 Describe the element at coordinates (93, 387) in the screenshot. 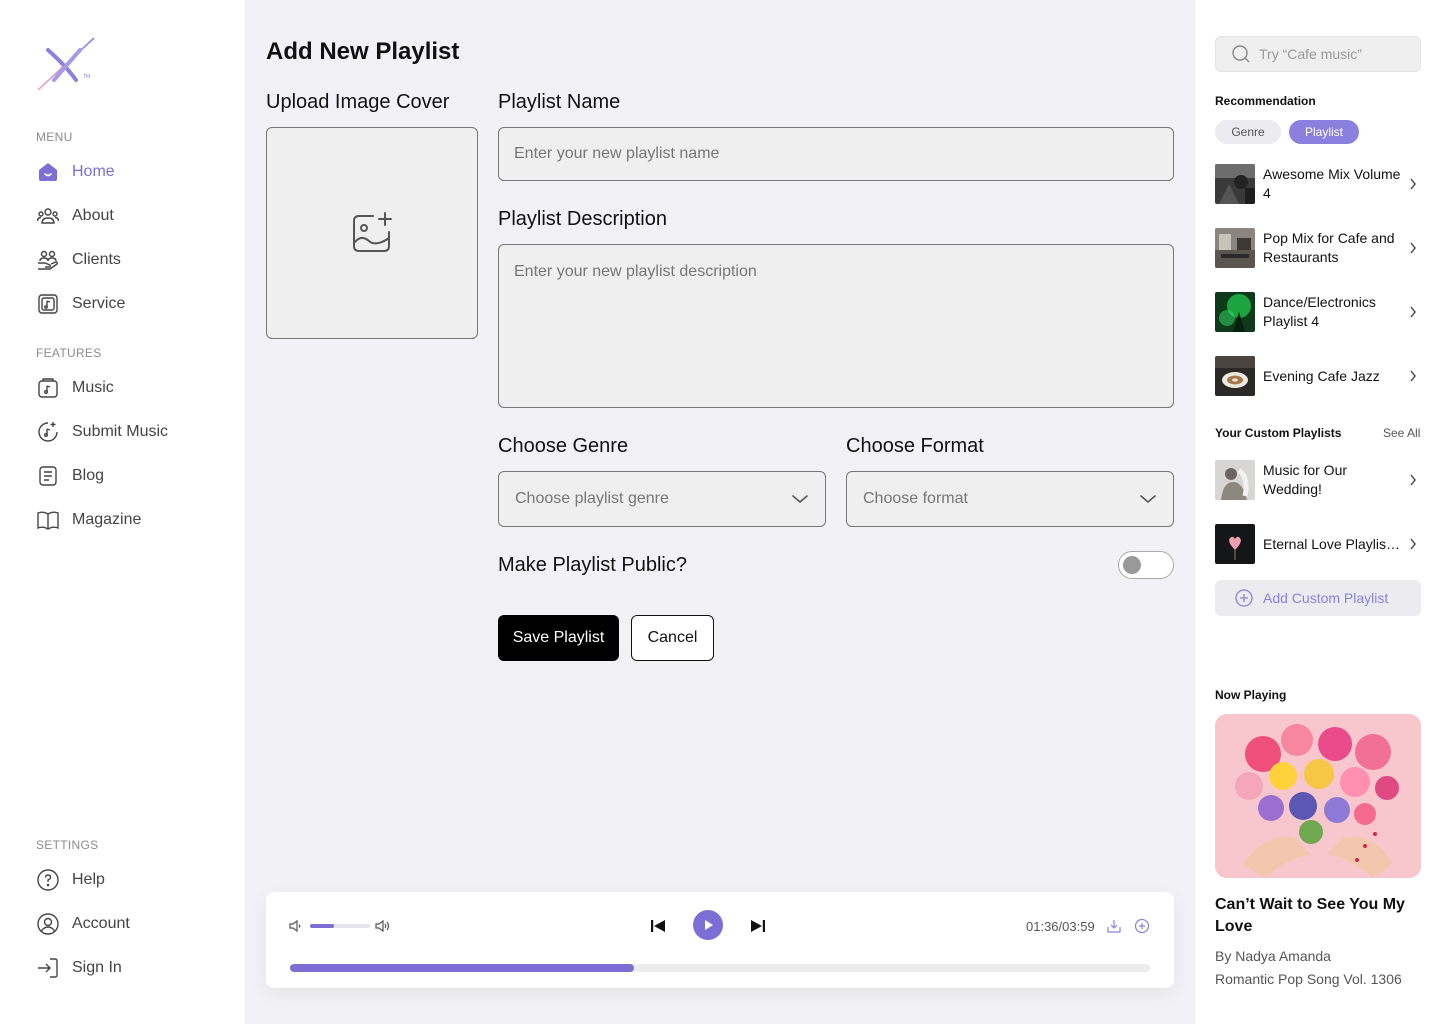

I see `nav-label: Music` at that location.